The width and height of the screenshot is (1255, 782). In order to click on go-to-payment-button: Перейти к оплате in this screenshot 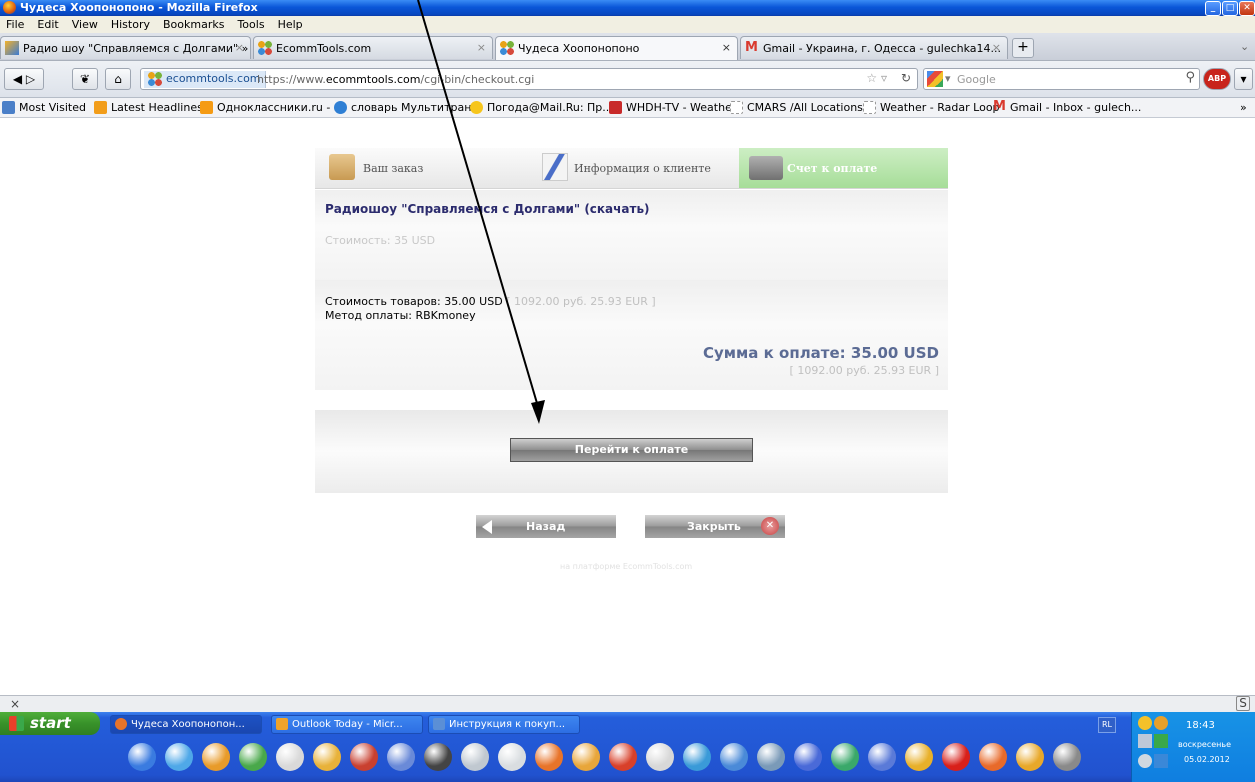, I will do `click(631, 450)`.